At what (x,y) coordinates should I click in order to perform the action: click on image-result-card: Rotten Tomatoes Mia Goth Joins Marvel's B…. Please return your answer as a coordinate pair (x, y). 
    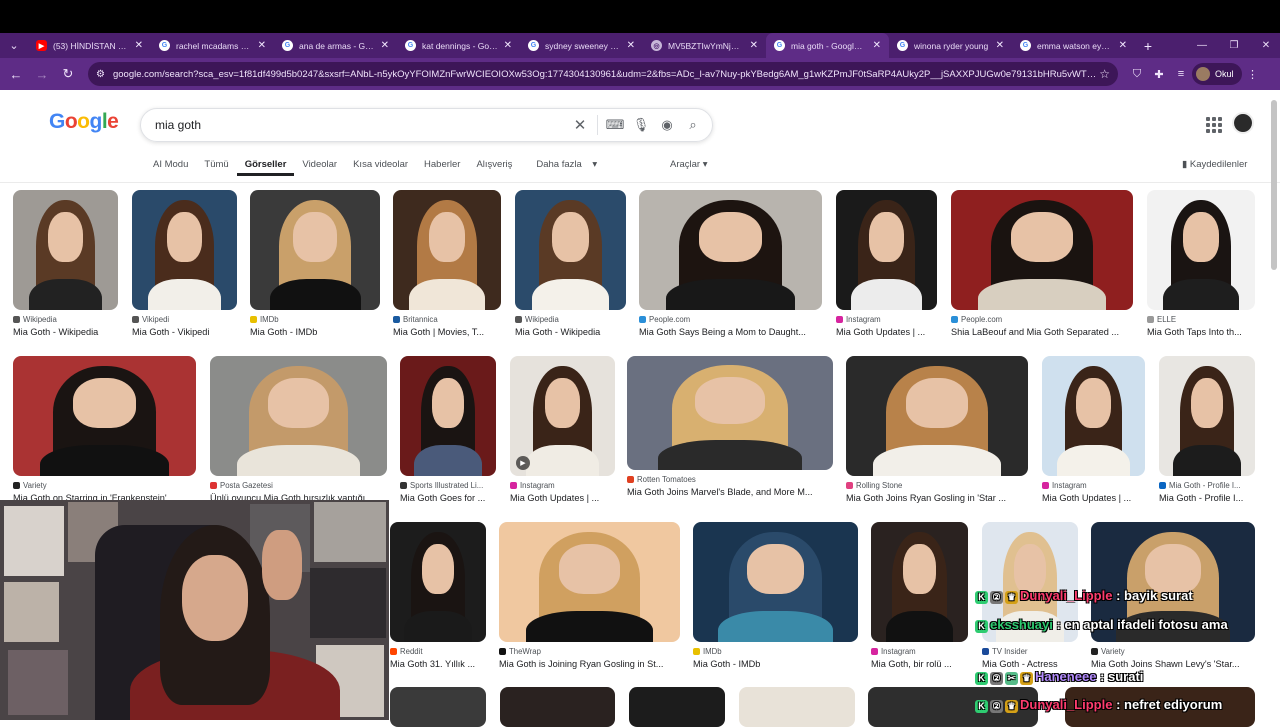
    Looking at the image, I should click on (730, 426).